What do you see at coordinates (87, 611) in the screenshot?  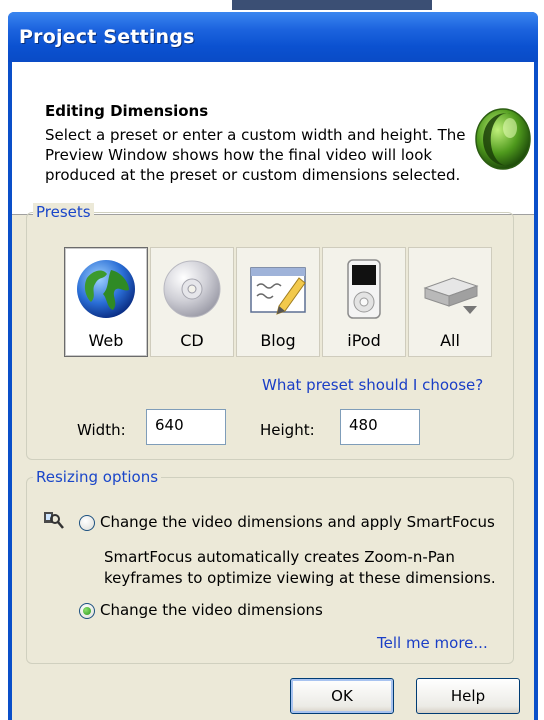 I see `change-dimensions-radio` at bounding box center [87, 611].